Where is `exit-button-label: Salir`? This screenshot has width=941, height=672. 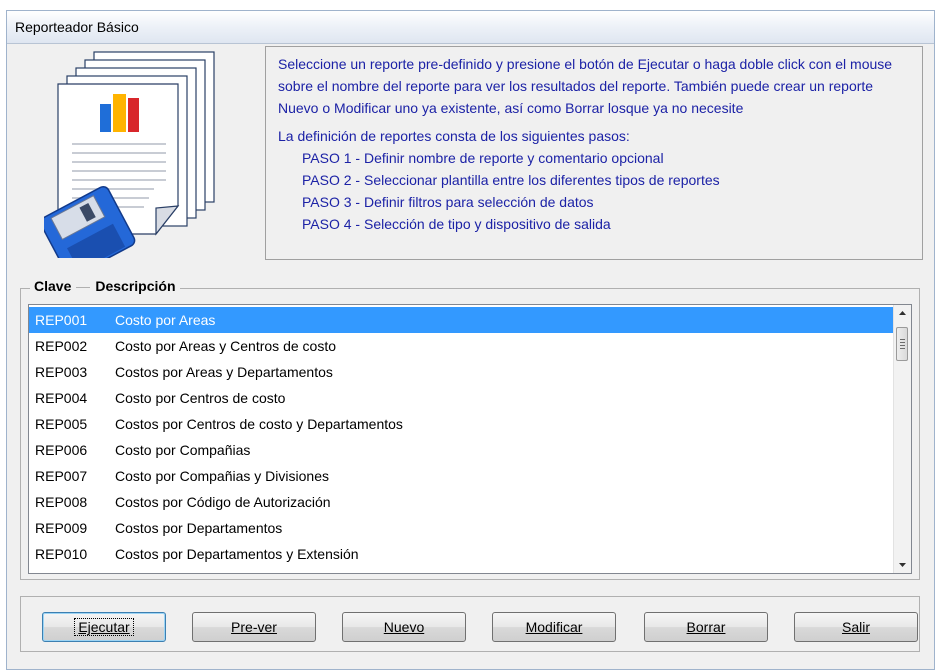
exit-button-label: Salir is located at coordinates (855, 627).